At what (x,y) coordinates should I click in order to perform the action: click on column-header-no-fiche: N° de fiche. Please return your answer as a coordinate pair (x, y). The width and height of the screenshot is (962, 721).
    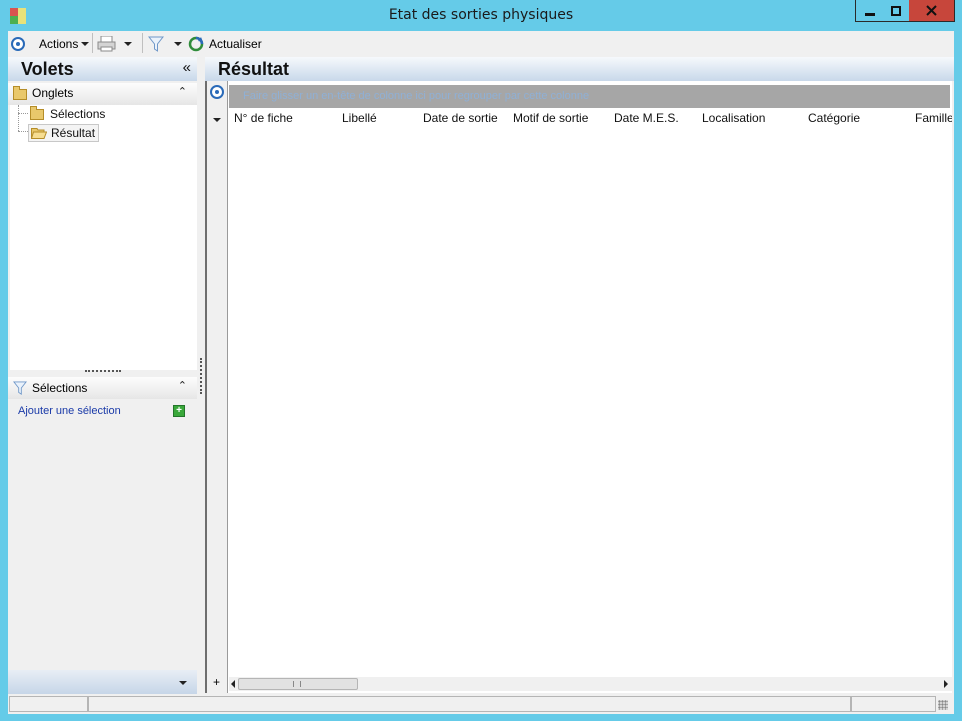
    Looking at the image, I should click on (263, 119).